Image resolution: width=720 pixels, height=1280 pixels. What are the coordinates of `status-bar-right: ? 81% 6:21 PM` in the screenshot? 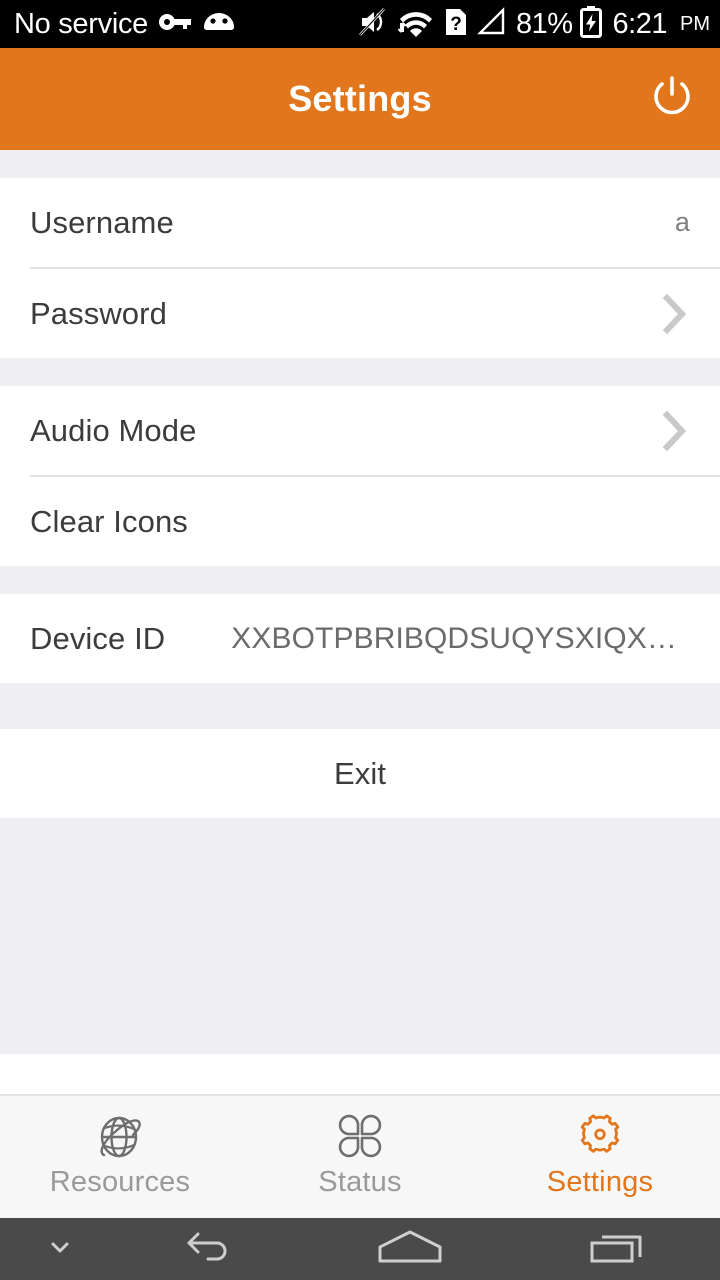 It's located at (533, 24).